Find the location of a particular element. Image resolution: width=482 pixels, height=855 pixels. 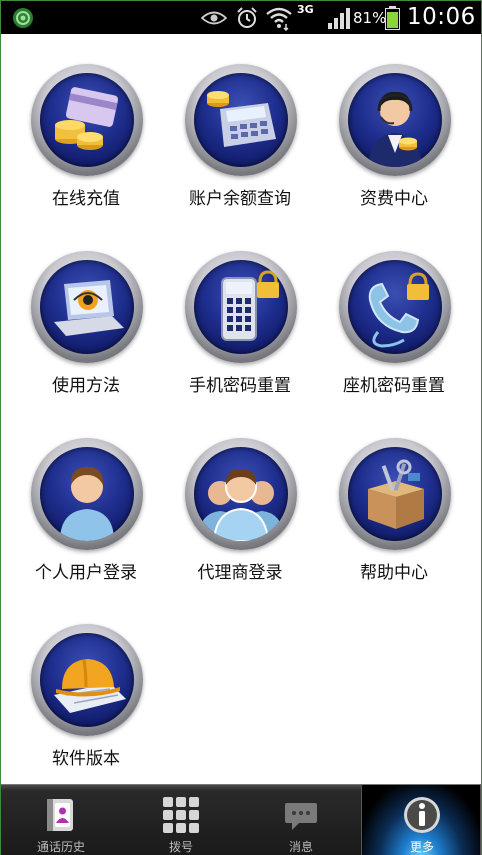

bottom-tab-bar: 通话历史 拨号 消息 更多 is located at coordinates (241, 819).